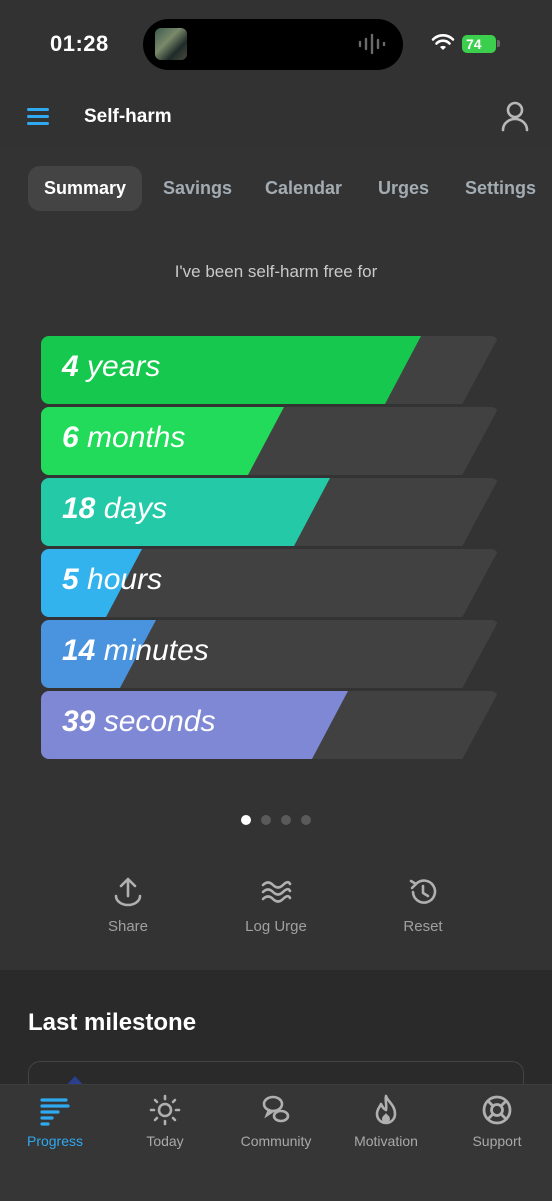  Describe the element at coordinates (156, 650) in the screenshot. I see `streak-unit: minutes` at that location.